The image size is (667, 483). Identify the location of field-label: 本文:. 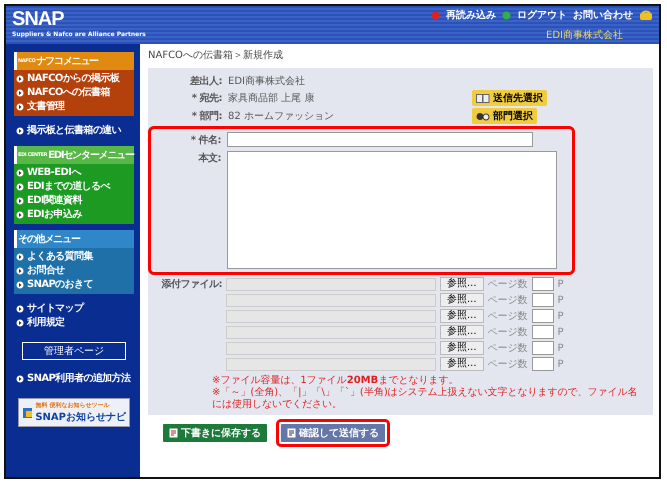
(209, 158).